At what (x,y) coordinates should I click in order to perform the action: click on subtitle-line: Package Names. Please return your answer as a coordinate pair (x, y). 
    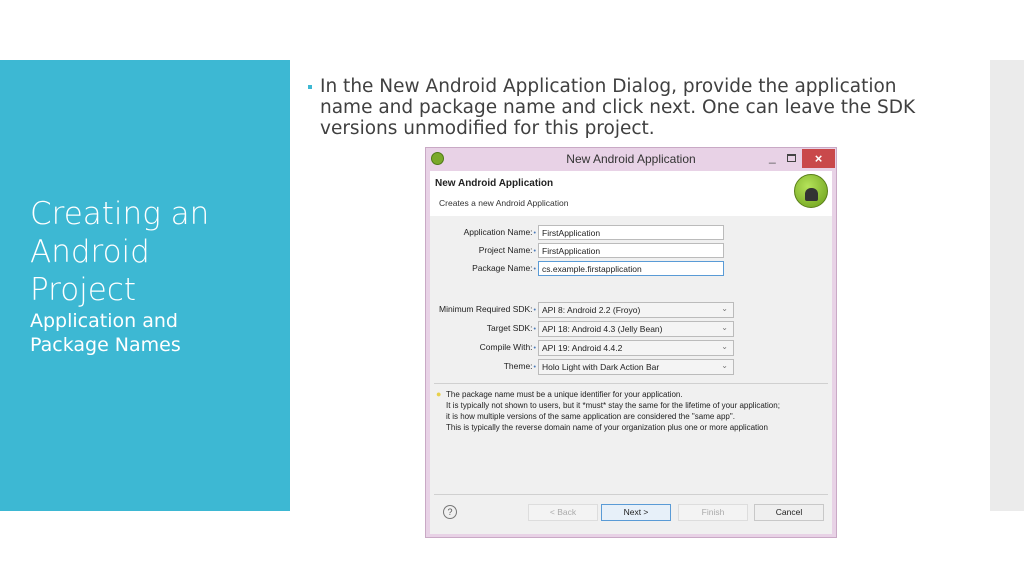
    Looking at the image, I should click on (105, 345).